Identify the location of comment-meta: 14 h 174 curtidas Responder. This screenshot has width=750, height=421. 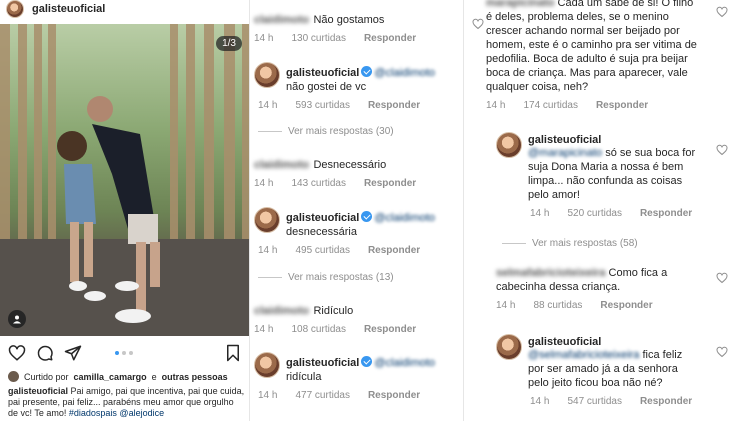
(593, 105).